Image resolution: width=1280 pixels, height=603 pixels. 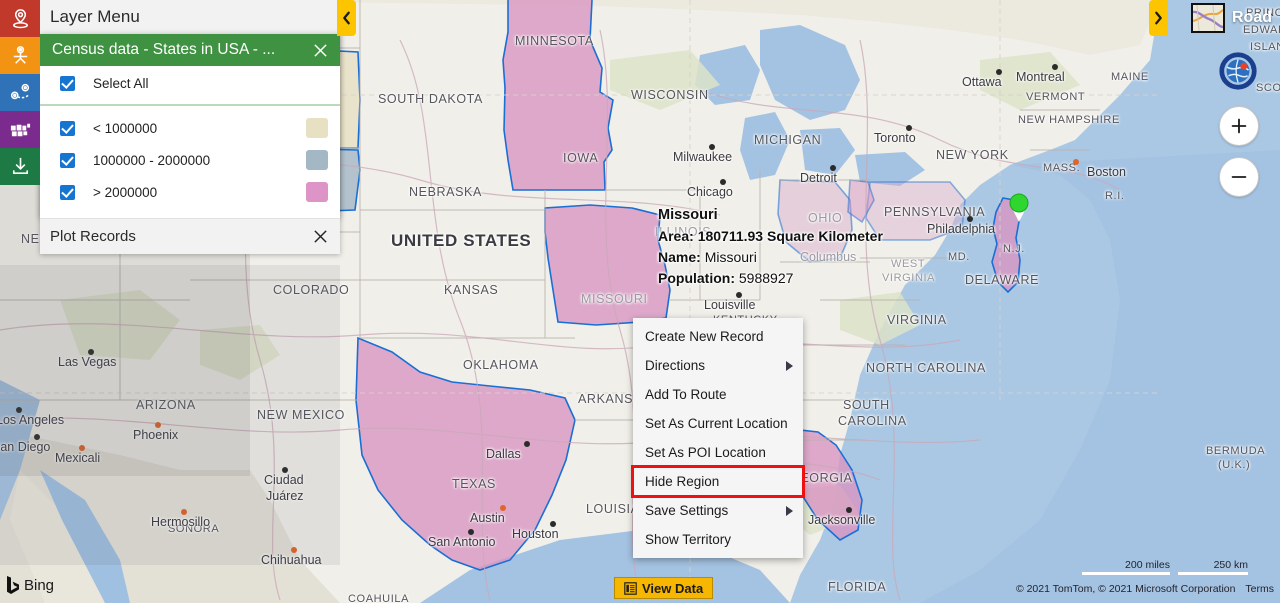 I want to click on context-menu-item-create-new-record: Create New Record, so click(x=718, y=336).